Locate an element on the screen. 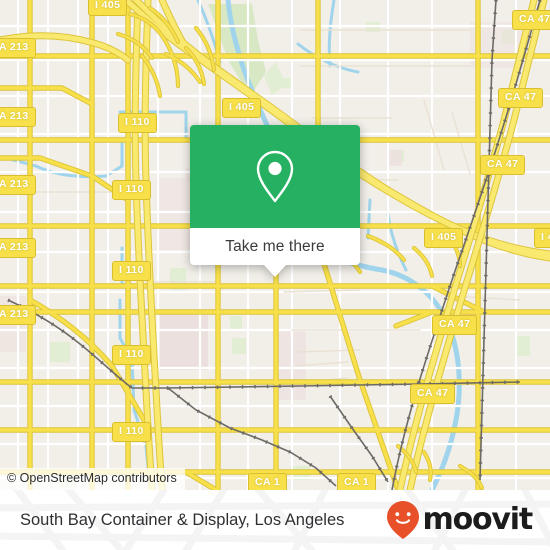 The width and height of the screenshot is (550, 550). highway-shield: I 4 is located at coordinates (542, 238).